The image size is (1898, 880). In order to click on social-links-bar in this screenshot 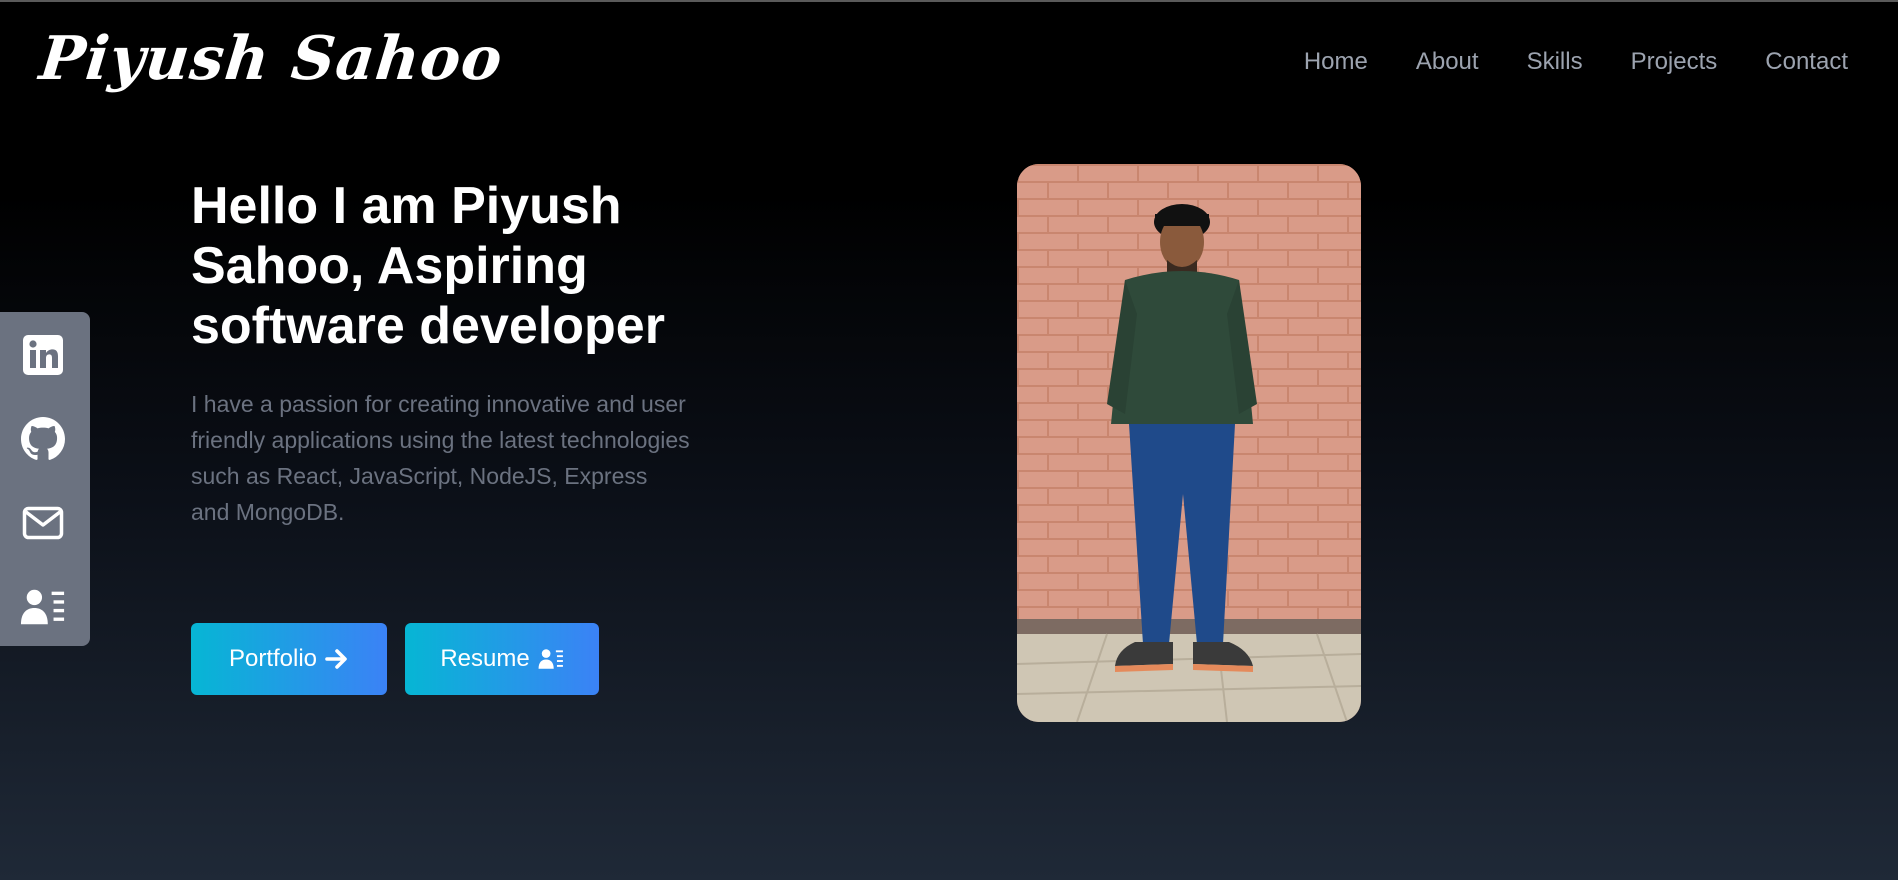, I will do `click(45, 479)`.